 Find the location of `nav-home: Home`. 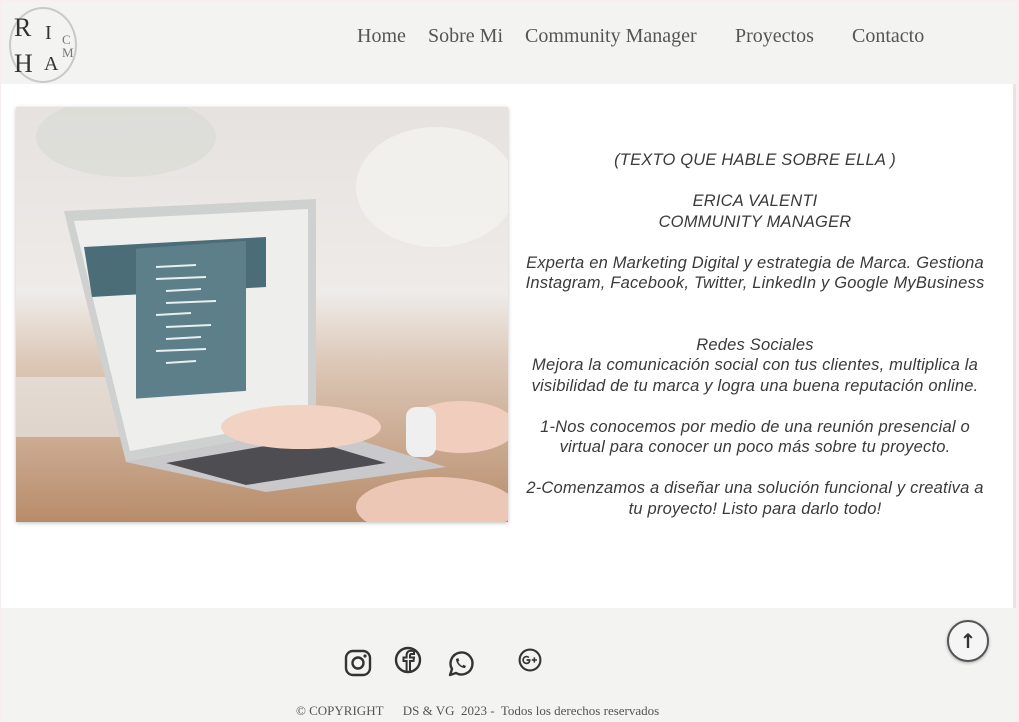

nav-home: Home is located at coordinates (381, 36).